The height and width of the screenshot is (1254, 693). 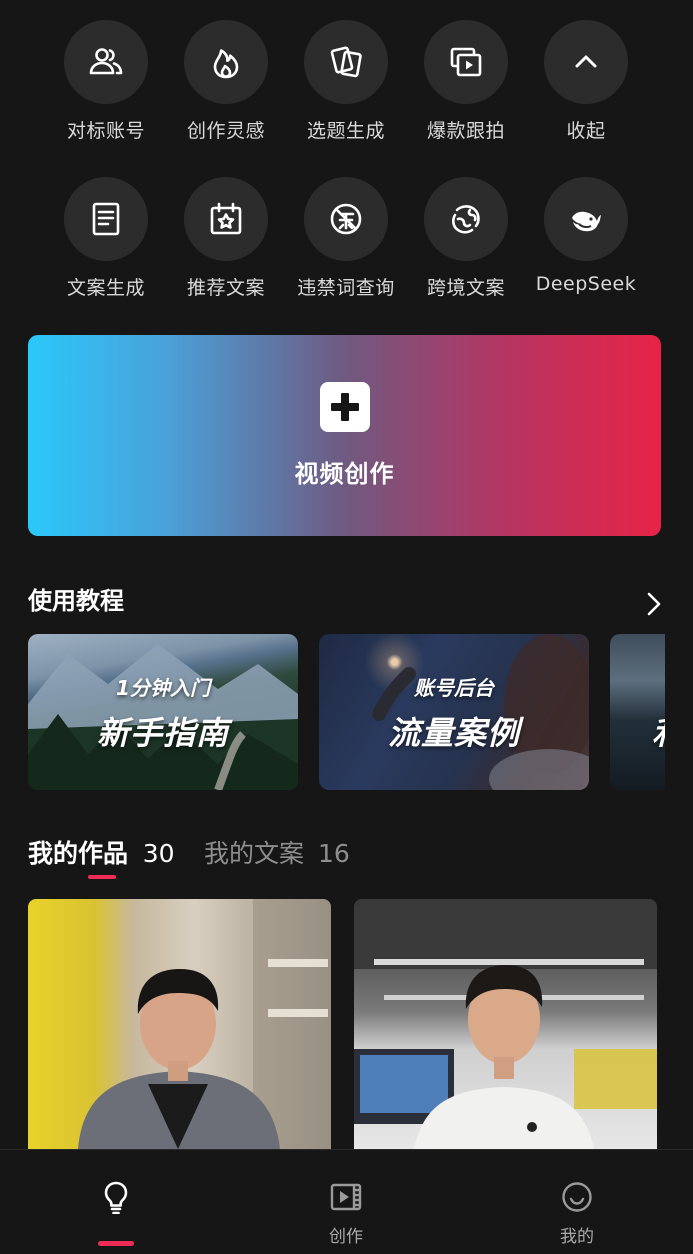 I want to click on tool-topic-generation: 选题生成, so click(x=346, y=85).